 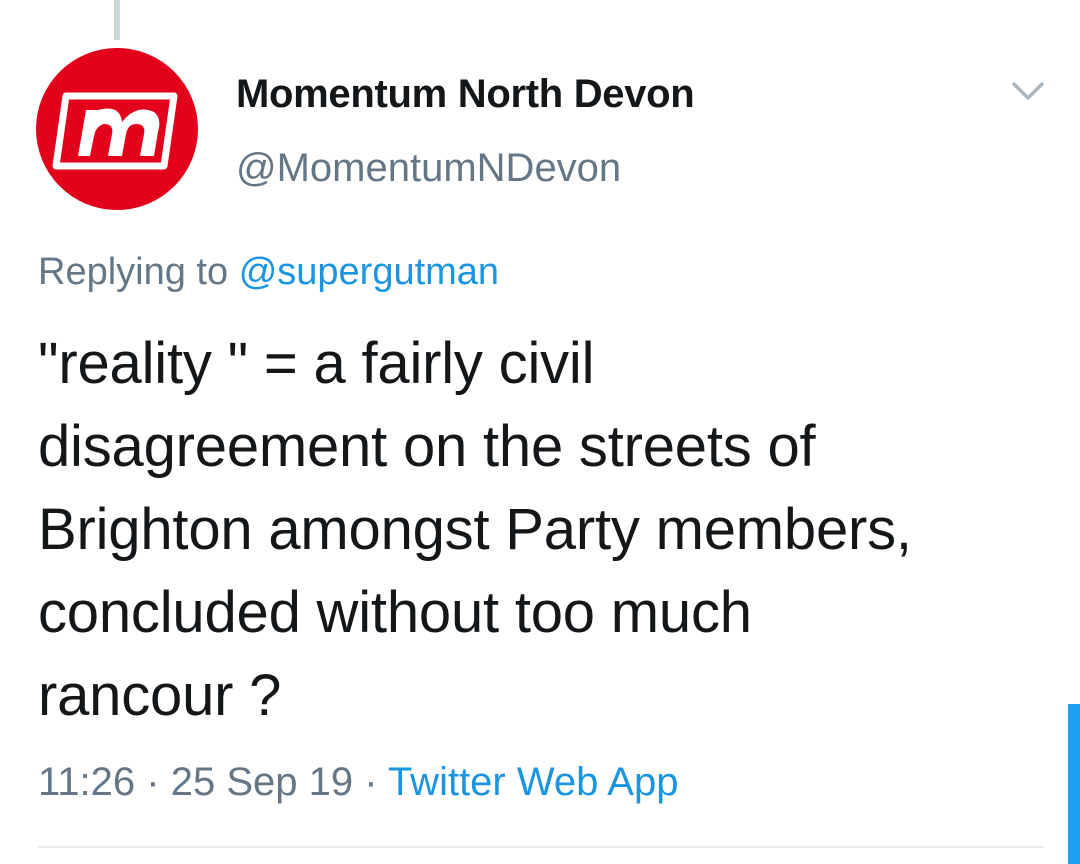 What do you see at coordinates (533, 782) in the screenshot?
I see `tweet-source-link: Twitter Web App` at bounding box center [533, 782].